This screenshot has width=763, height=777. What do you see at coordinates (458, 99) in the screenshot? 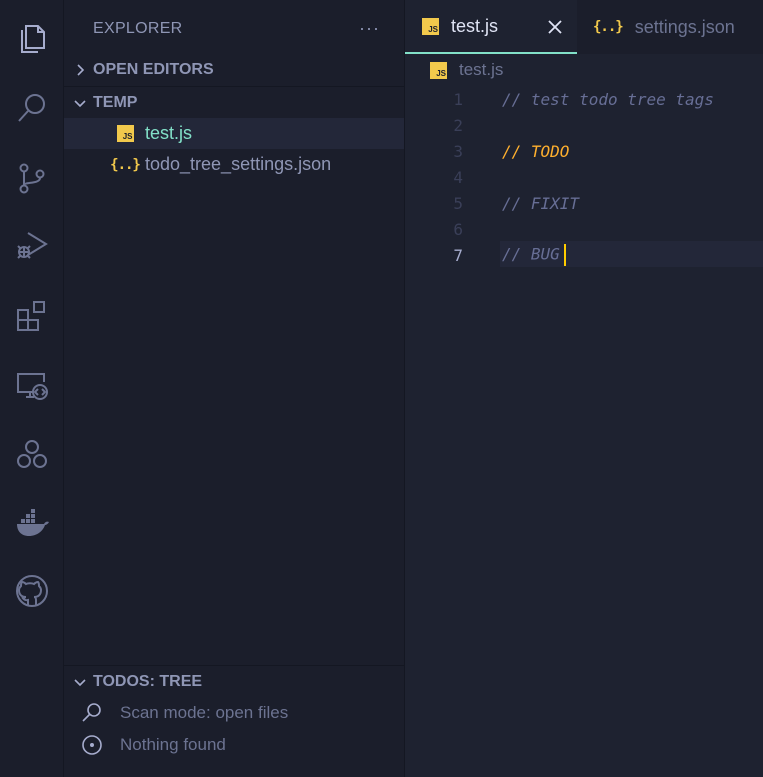
I see `line-number: 1` at bounding box center [458, 99].